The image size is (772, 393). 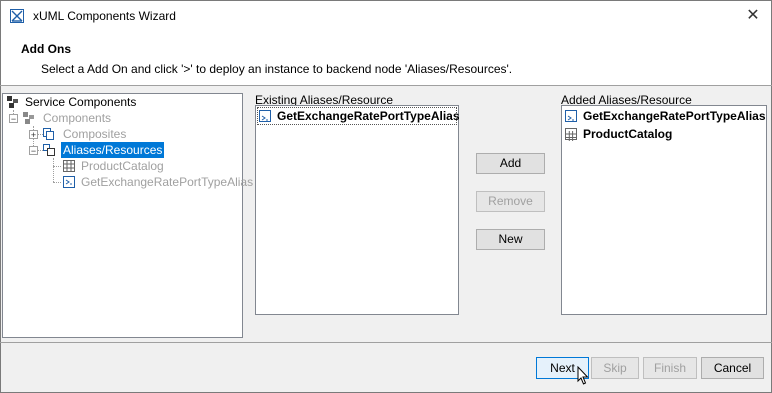 What do you see at coordinates (29, 118) in the screenshot?
I see `components-icon` at bounding box center [29, 118].